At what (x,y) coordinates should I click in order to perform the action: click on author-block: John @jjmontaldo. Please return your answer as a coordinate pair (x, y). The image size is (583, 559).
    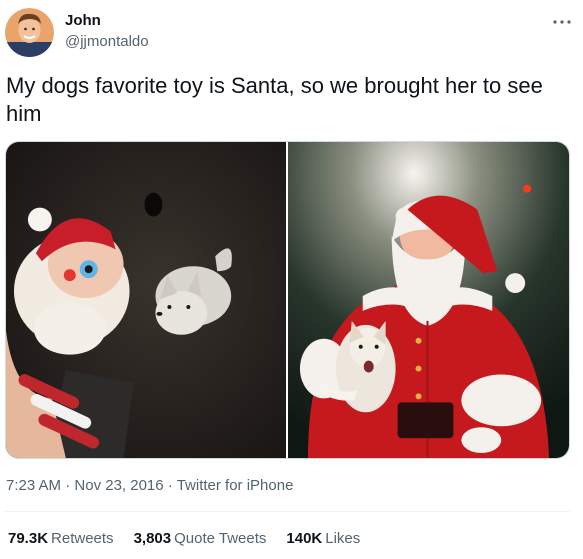
    Looking at the image, I should click on (107, 32).